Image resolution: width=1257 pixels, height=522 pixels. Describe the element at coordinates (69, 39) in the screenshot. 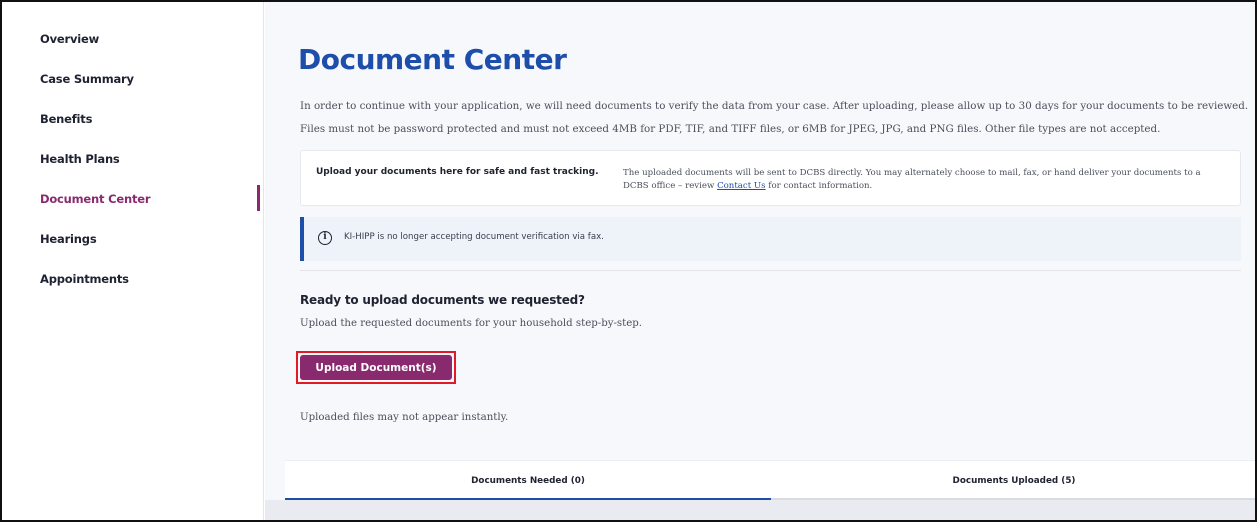

I see `sidebar-item-overview: Overview` at that location.